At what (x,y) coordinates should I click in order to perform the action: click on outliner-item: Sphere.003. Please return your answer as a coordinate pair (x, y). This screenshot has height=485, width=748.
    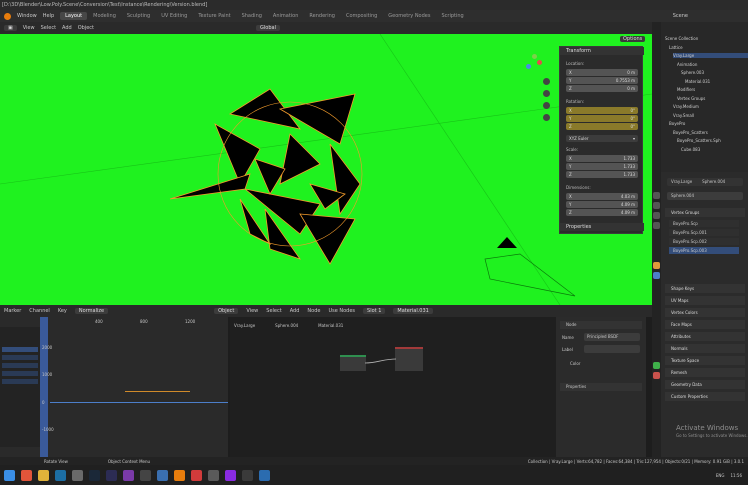
    Looking at the image, I should click on (714, 72).